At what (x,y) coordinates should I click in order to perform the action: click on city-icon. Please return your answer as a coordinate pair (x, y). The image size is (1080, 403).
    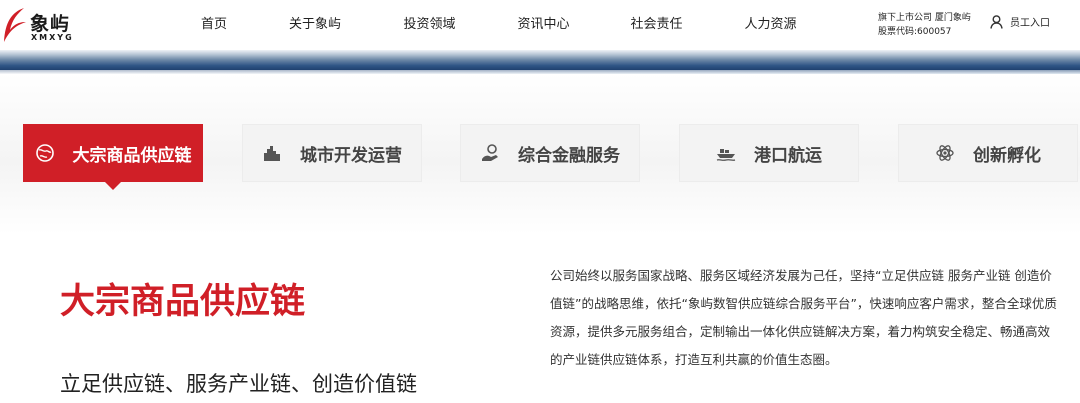
    Looking at the image, I should click on (272, 153).